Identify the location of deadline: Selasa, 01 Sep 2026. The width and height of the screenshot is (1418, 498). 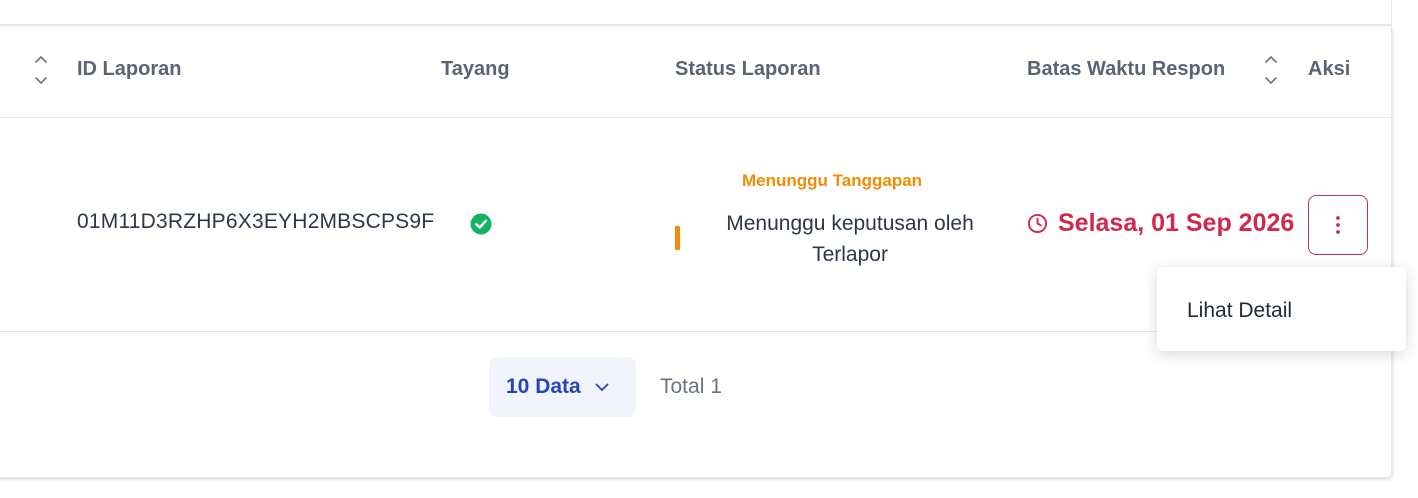
(1160, 223).